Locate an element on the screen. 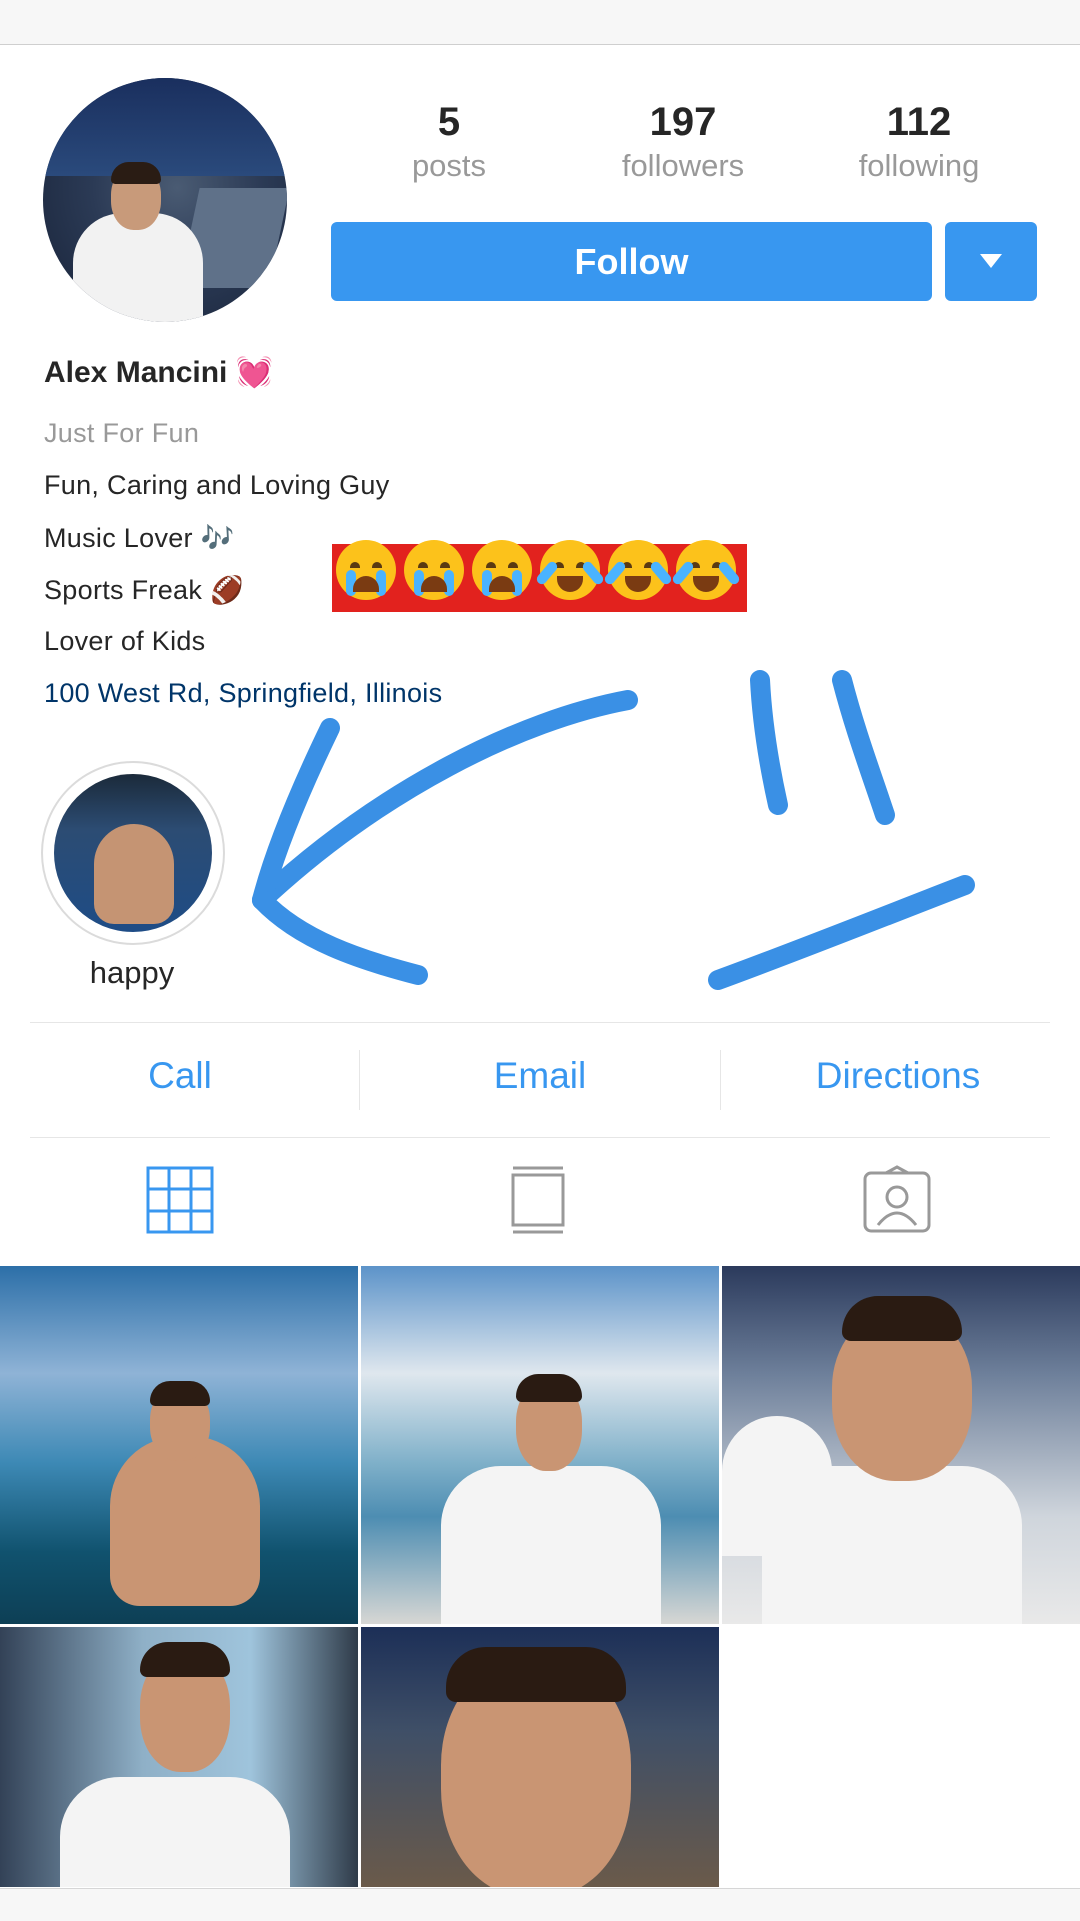 Image resolution: width=1080 pixels, height=1921 pixels. arrow-shaft is located at coordinates (445, 800).